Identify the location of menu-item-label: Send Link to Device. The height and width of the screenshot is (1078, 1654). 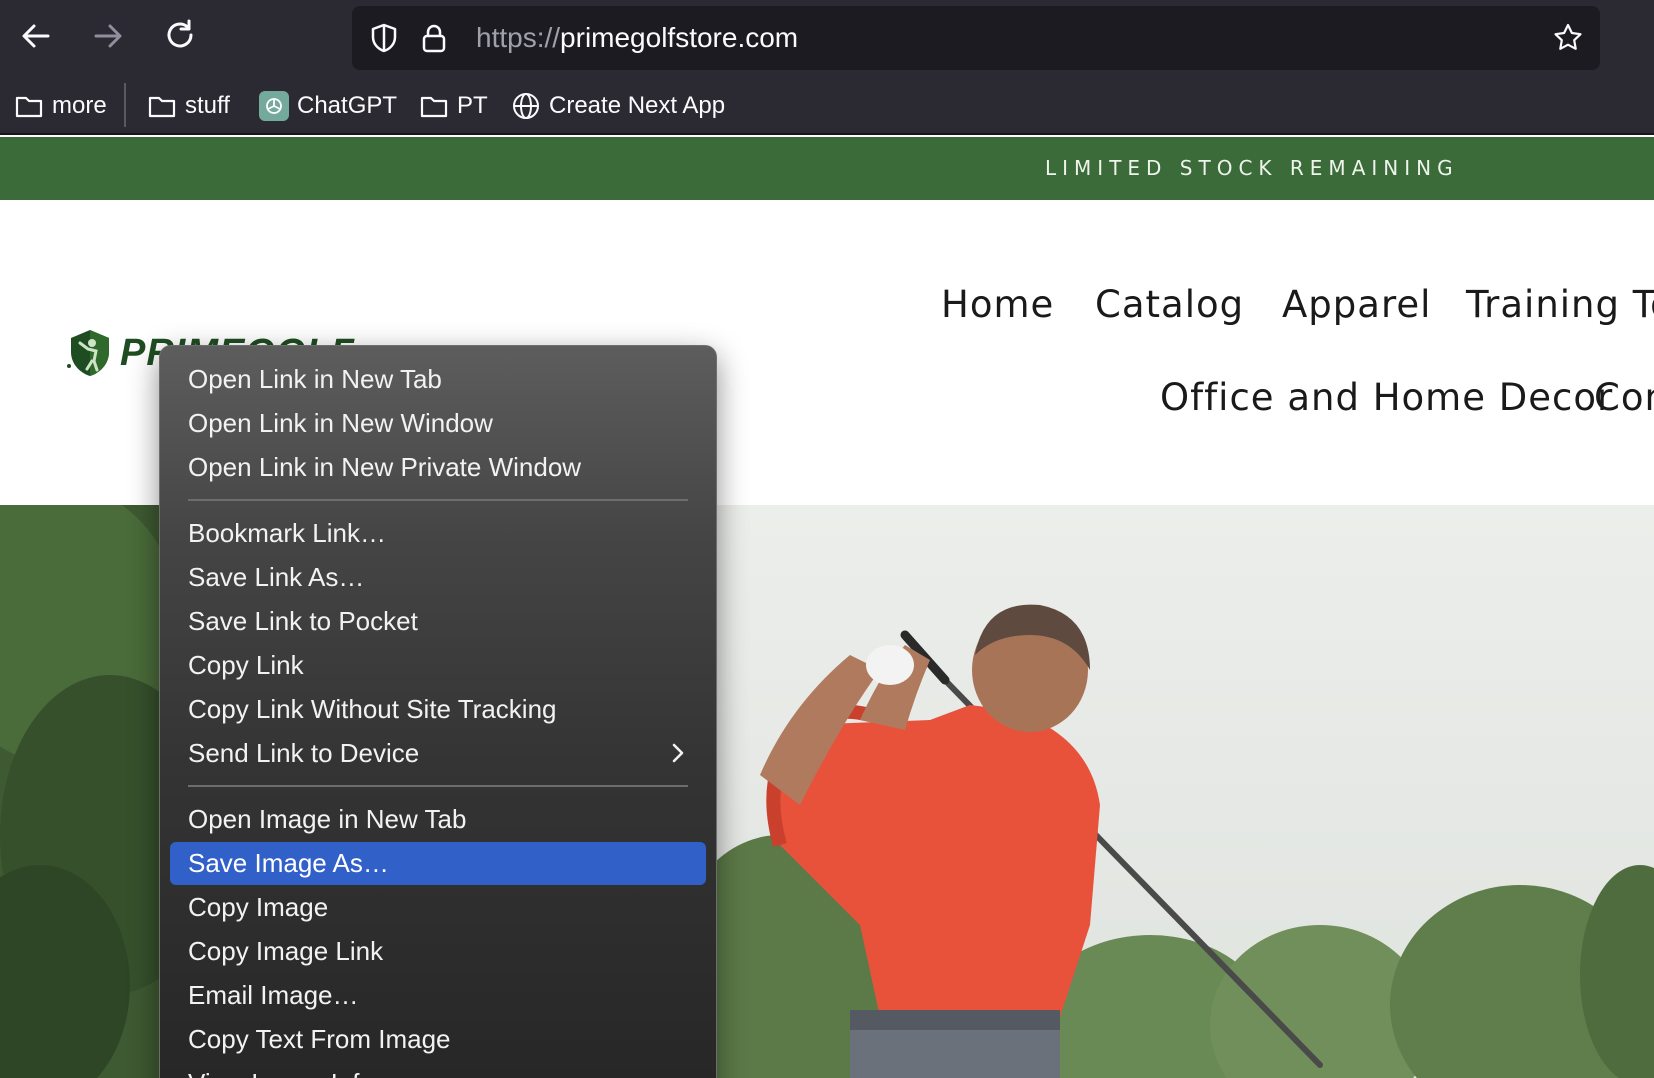
(304, 753).